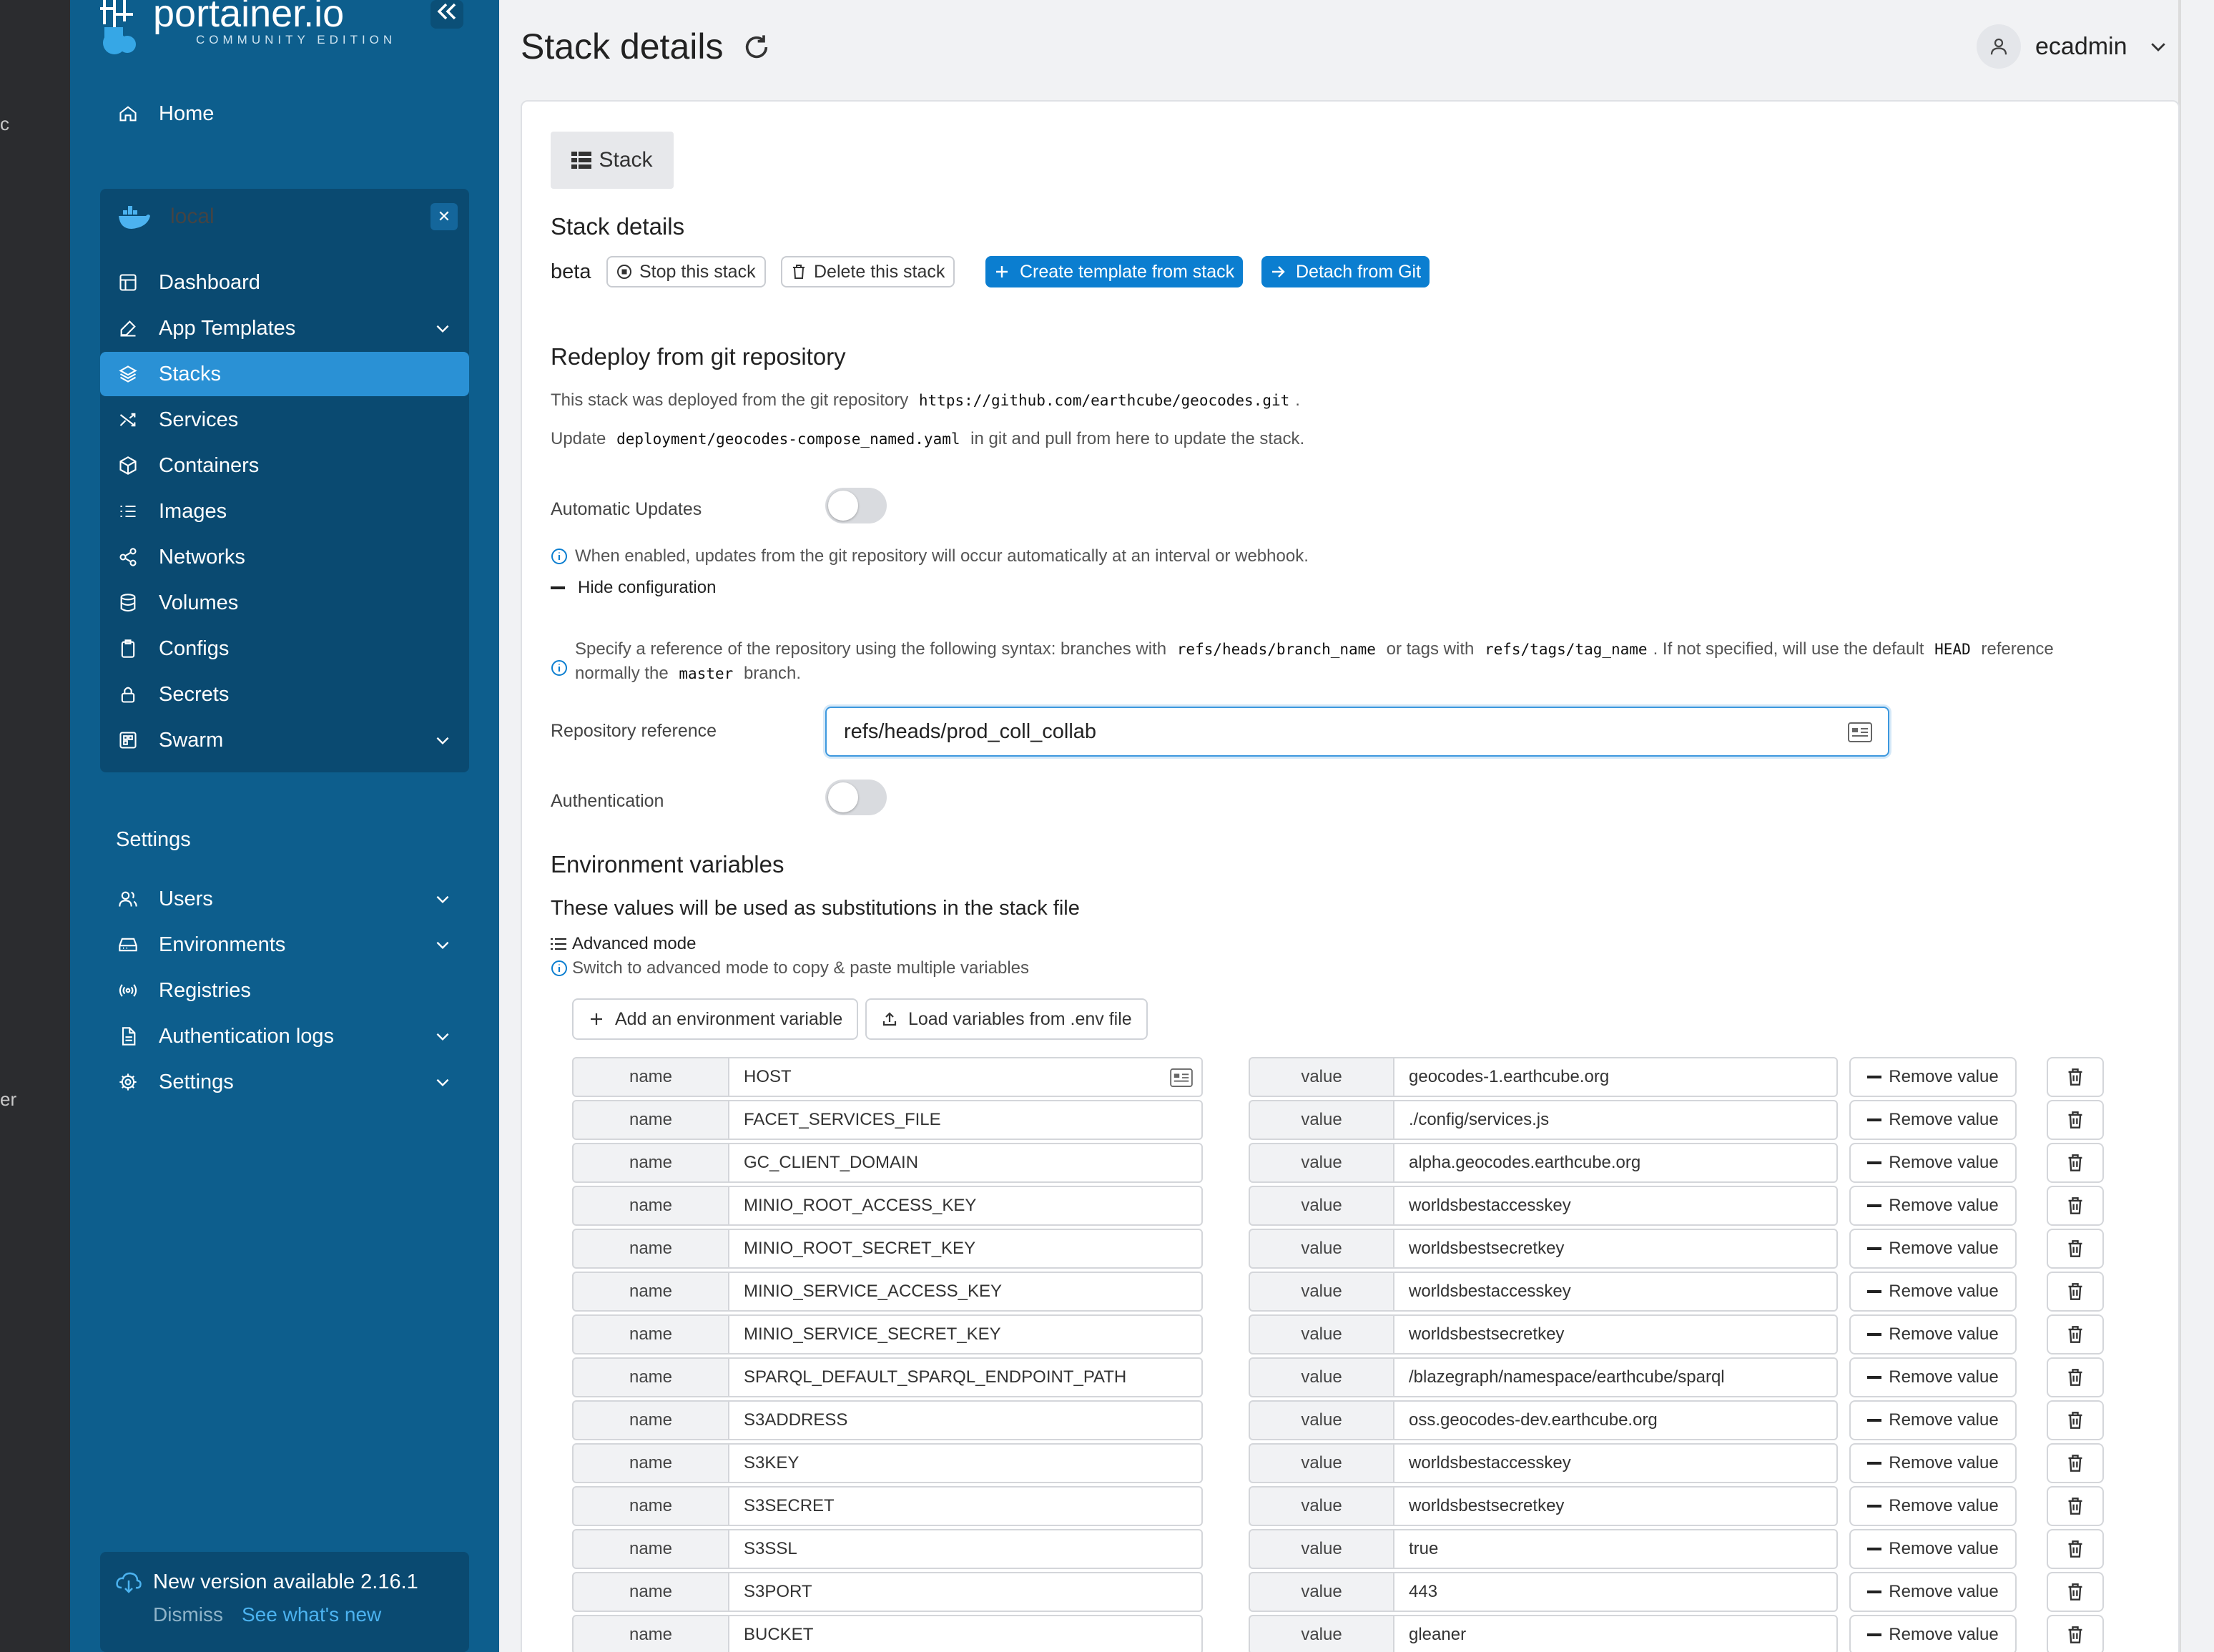 The image size is (2214, 1652). I want to click on sidebar-item-stacks: Stacks, so click(285, 374).